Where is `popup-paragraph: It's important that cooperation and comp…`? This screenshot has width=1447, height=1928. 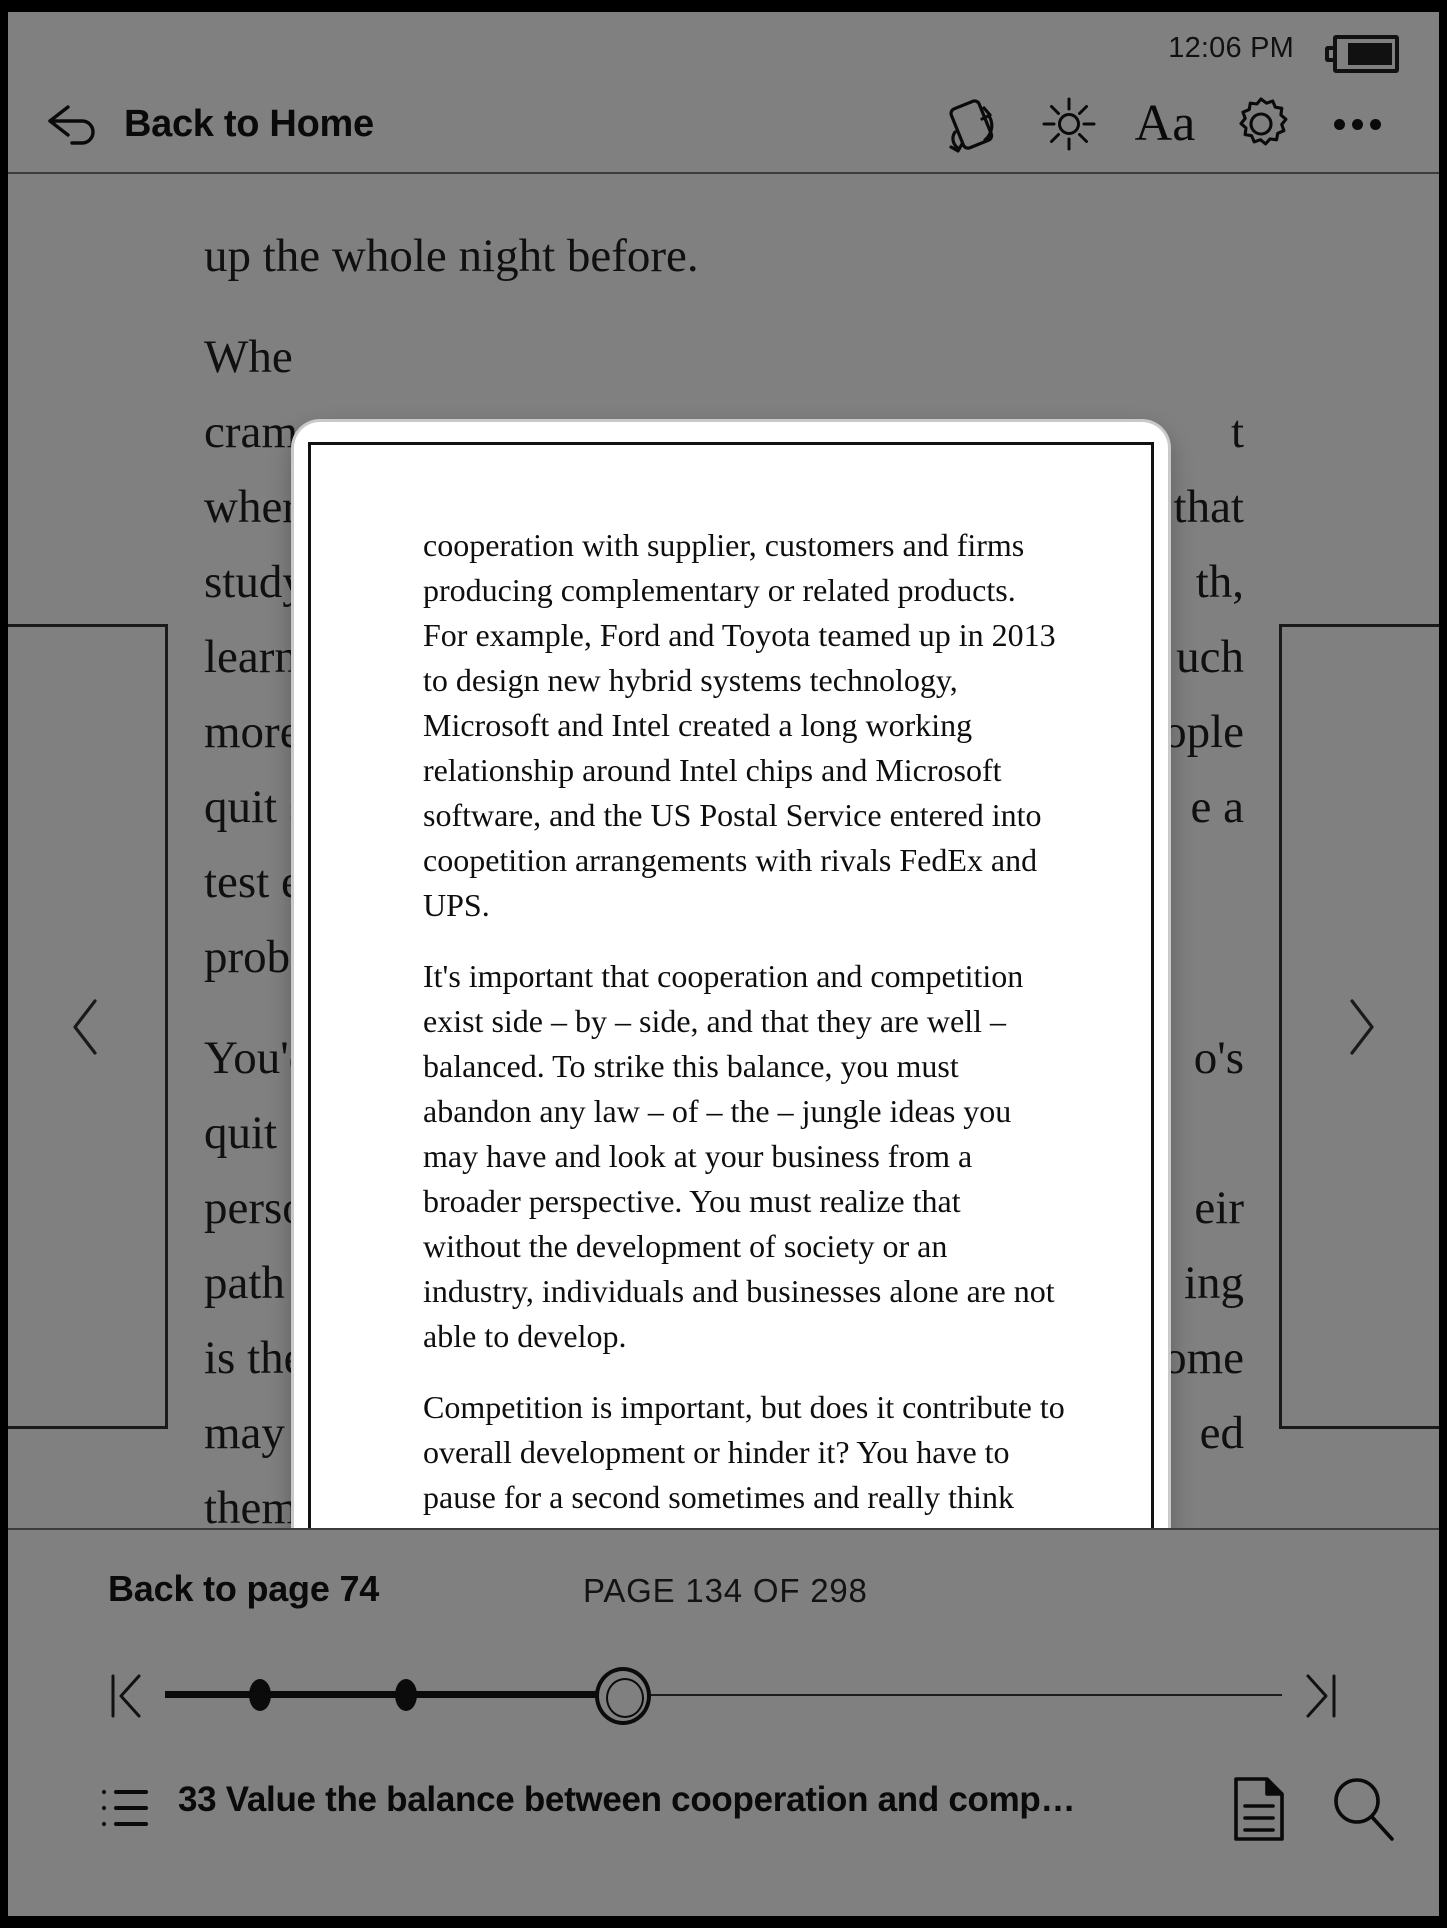
popup-paragraph: It's important that cooperation and comp… is located at coordinates (739, 1156).